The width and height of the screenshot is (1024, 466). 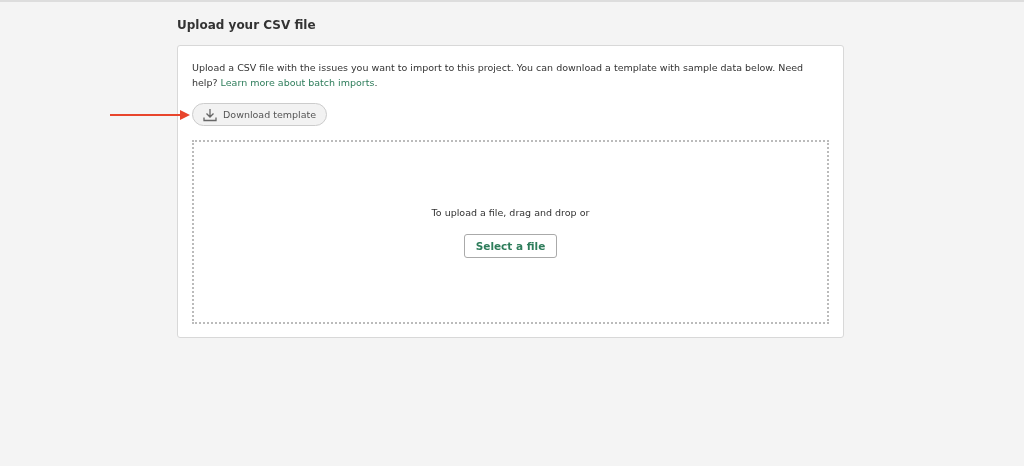 What do you see at coordinates (260, 114) in the screenshot?
I see `download-template-button: Download template` at bounding box center [260, 114].